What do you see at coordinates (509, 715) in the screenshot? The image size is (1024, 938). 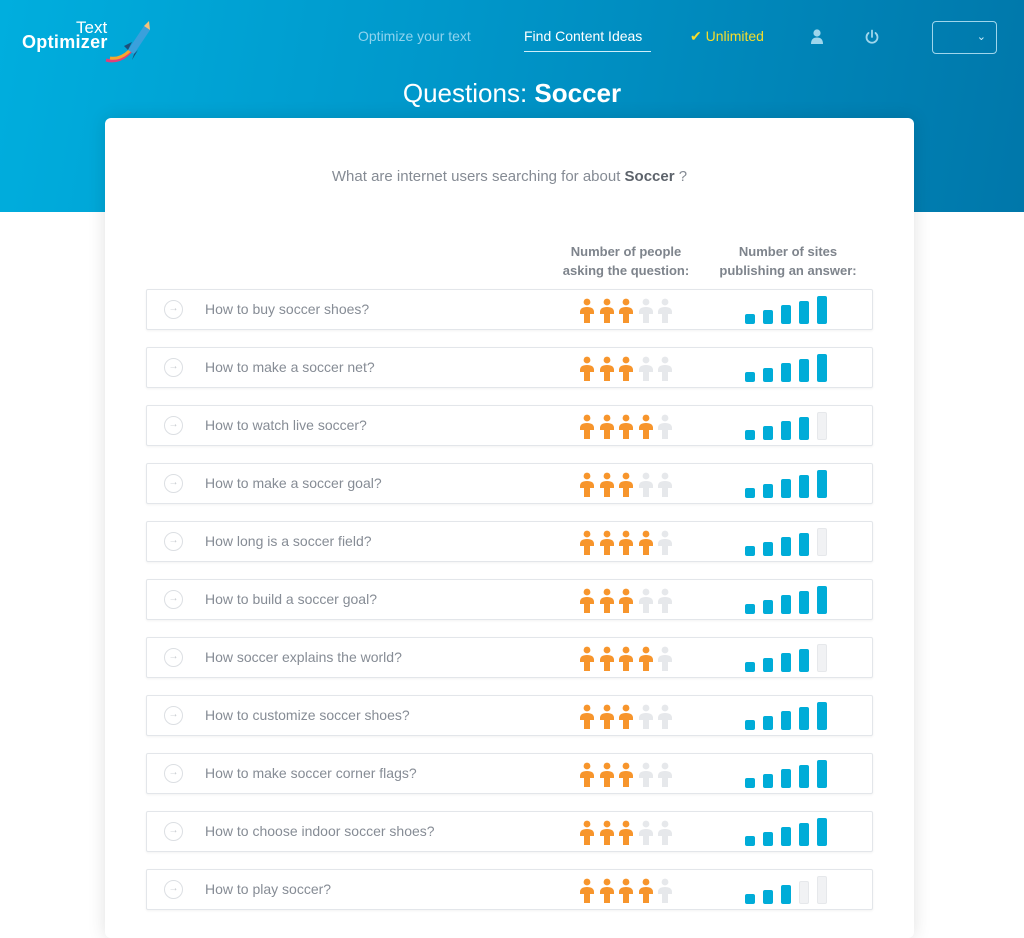 I see `question-row: → How to customize soccer shoes?` at bounding box center [509, 715].